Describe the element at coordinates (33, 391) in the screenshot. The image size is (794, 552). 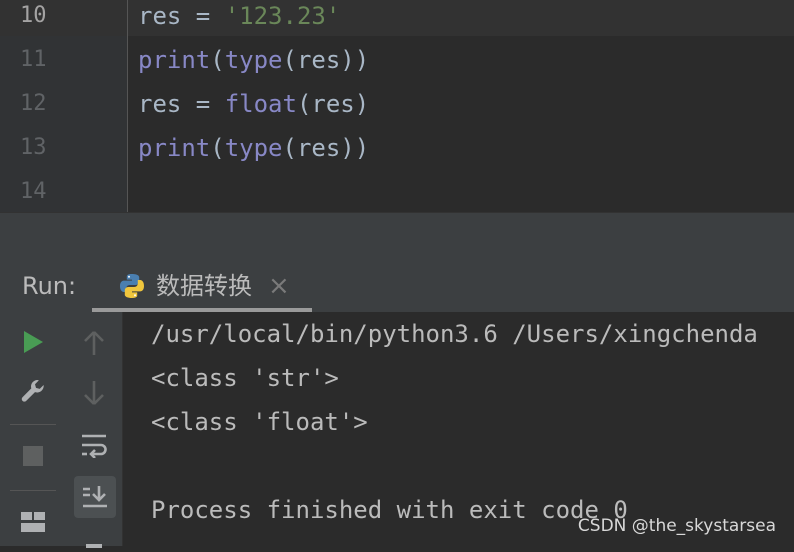
I see `wrench-icon` at that location.